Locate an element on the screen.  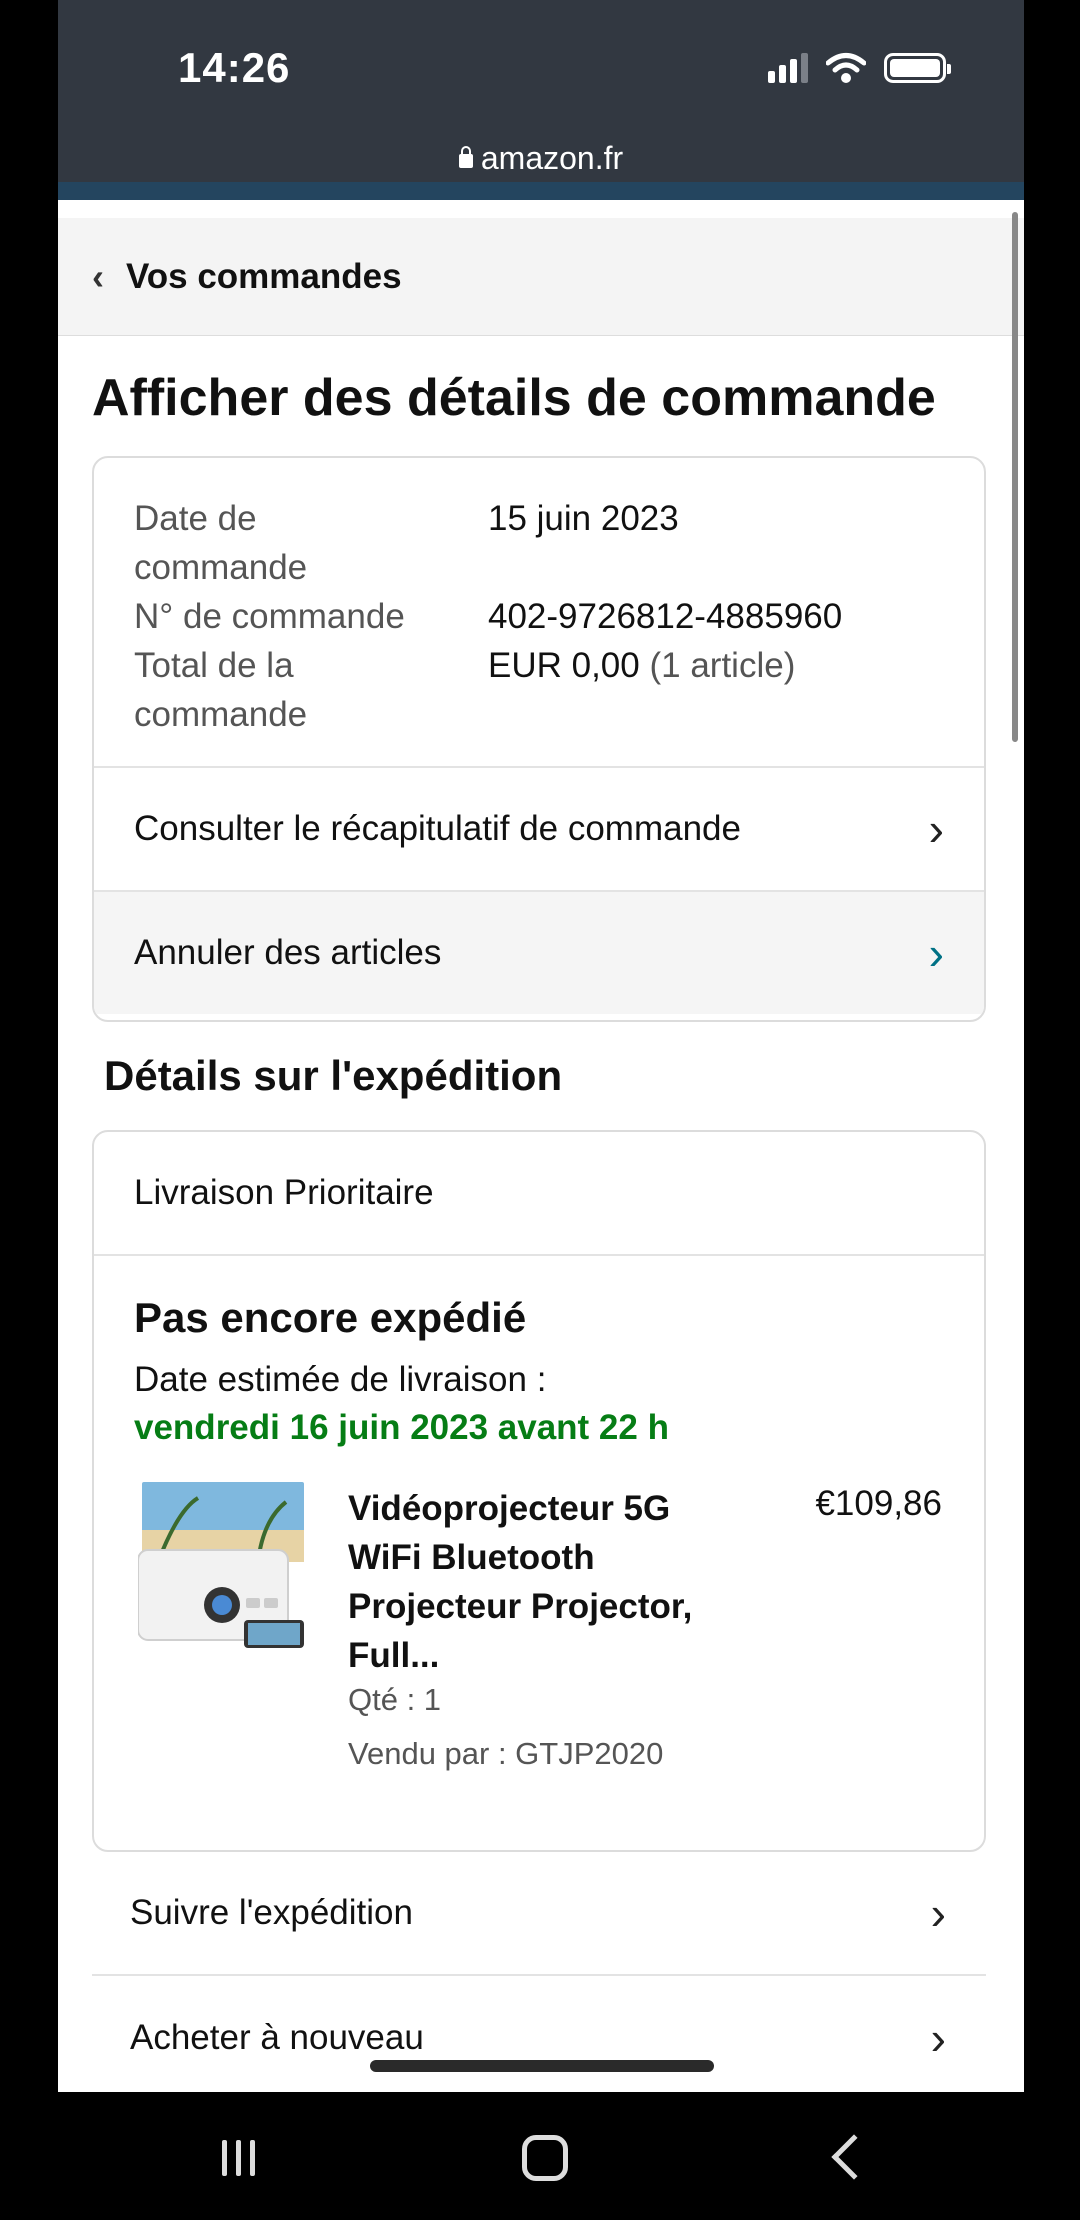
track-shipment-label: Suivre l'expédition is located at coordinates (271, 1912).